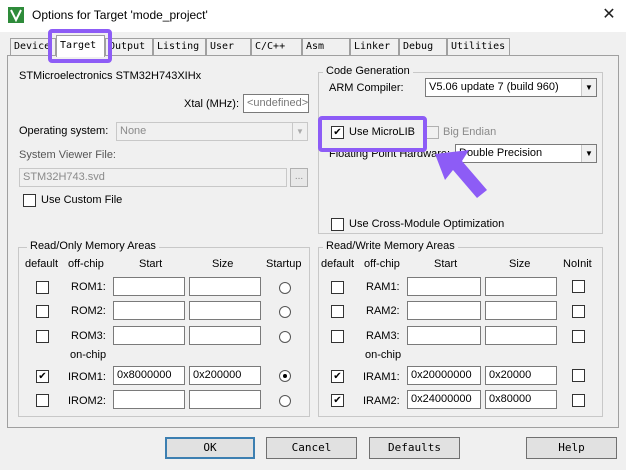 The width and height of the screenshot is (626, 470). What do you see at coordinates (578, 311) in the screenshot?
I see `ram2-noinit-checkbox` at bounding box center [578, 311].